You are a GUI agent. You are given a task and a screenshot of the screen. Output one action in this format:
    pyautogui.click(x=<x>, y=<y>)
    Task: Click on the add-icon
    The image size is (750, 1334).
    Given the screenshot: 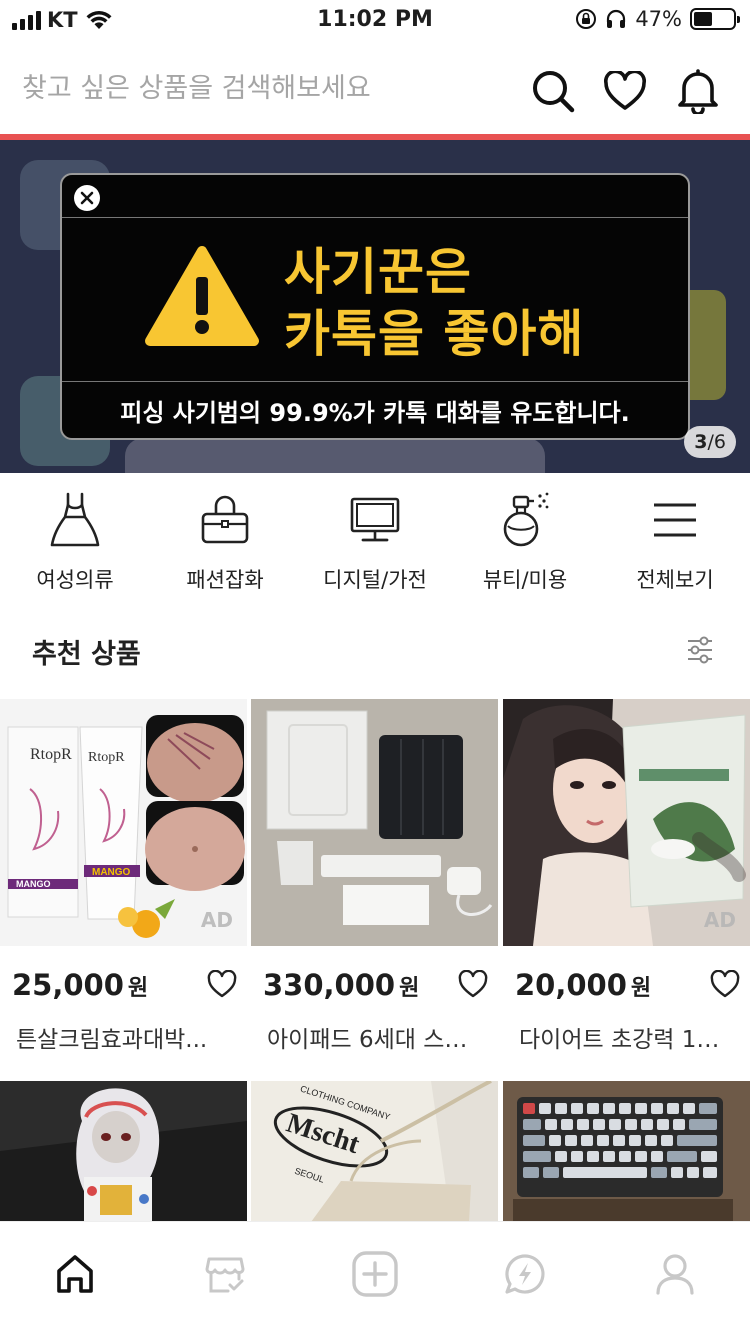 What is the action you would take?
    pyautogui.click(x=375, y=1274)
    